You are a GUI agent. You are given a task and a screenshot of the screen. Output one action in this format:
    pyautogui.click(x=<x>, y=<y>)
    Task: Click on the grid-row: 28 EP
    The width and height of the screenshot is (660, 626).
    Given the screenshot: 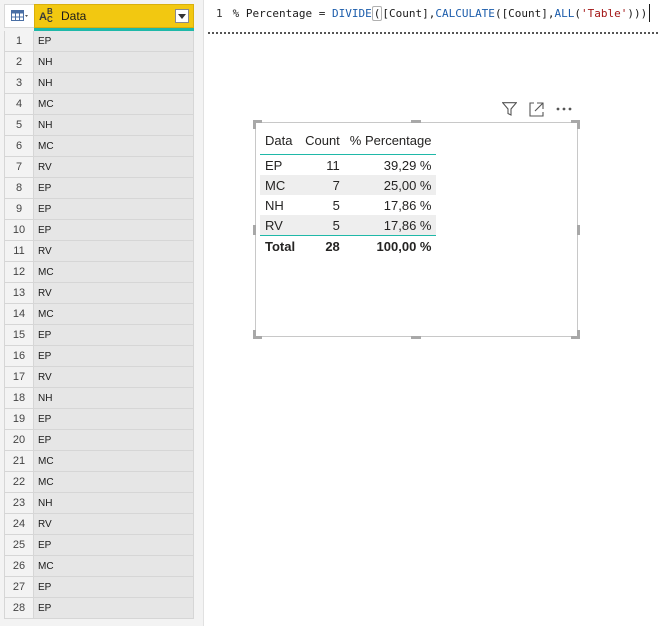 What is the action you would take?
    pyautogui.click(x=99, y=608)
    